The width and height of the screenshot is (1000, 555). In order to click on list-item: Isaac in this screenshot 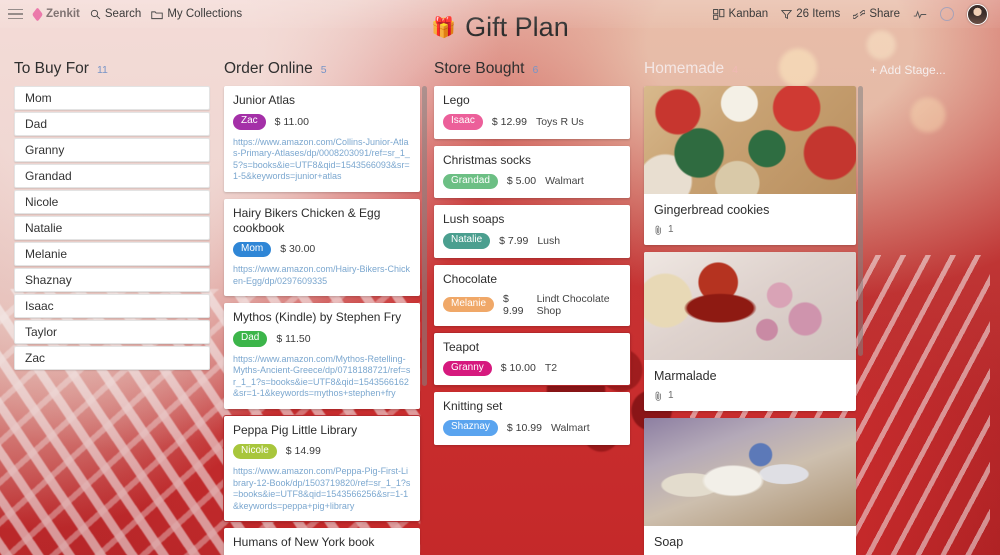, I will do `click(112, 306)`.